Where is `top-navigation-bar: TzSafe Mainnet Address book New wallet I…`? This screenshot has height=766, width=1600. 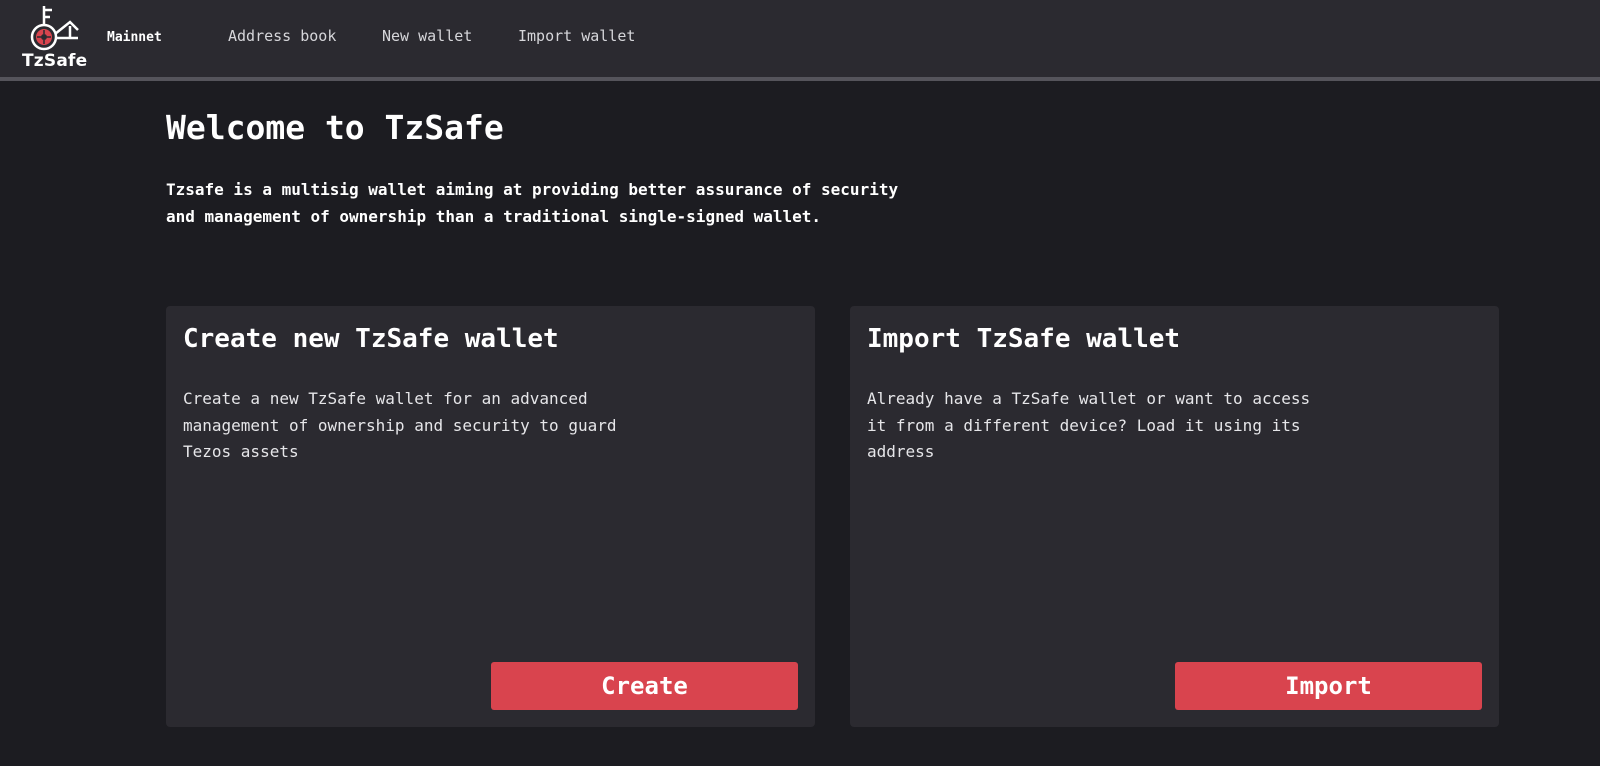 top-navigation-bar: TzSafe Mainnet Address book New wallet I… is located at coordinates (800, 40).